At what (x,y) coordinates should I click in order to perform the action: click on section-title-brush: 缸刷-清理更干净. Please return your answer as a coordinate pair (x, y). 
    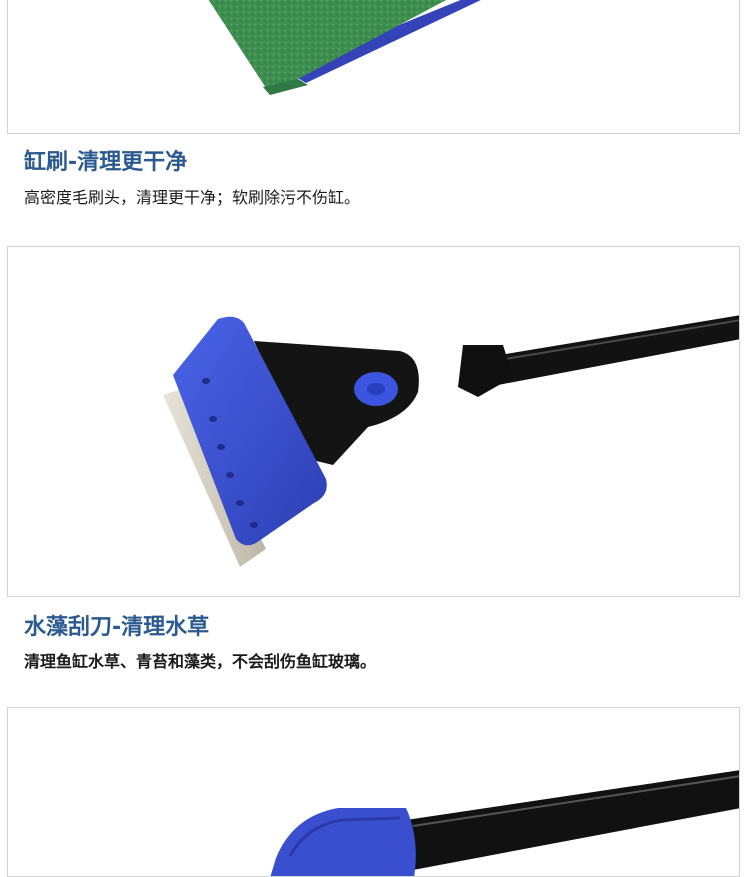
    Looking at the image, I should click on (106, 162).